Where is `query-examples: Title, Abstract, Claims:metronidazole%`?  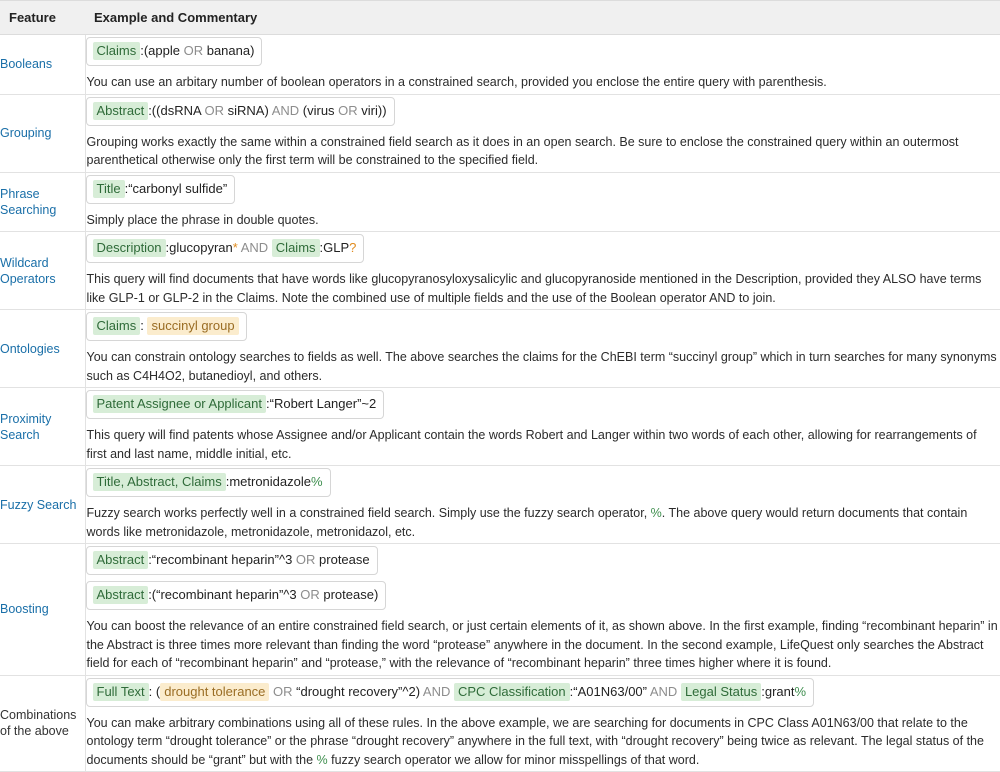 query-examples: Title, Abstract, Claims:metronidazole% is located at coordinates (543, 483).